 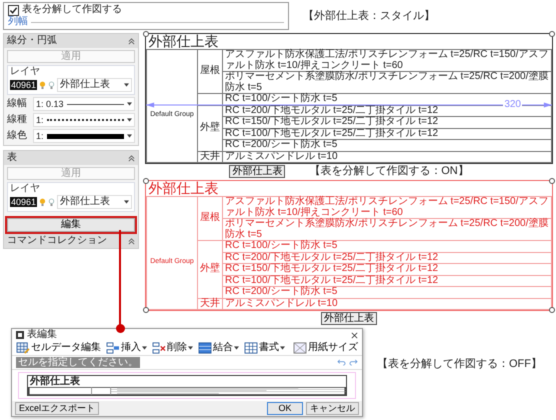 I want to click on toolbar-button: 削除, so click(x=172, y=348).